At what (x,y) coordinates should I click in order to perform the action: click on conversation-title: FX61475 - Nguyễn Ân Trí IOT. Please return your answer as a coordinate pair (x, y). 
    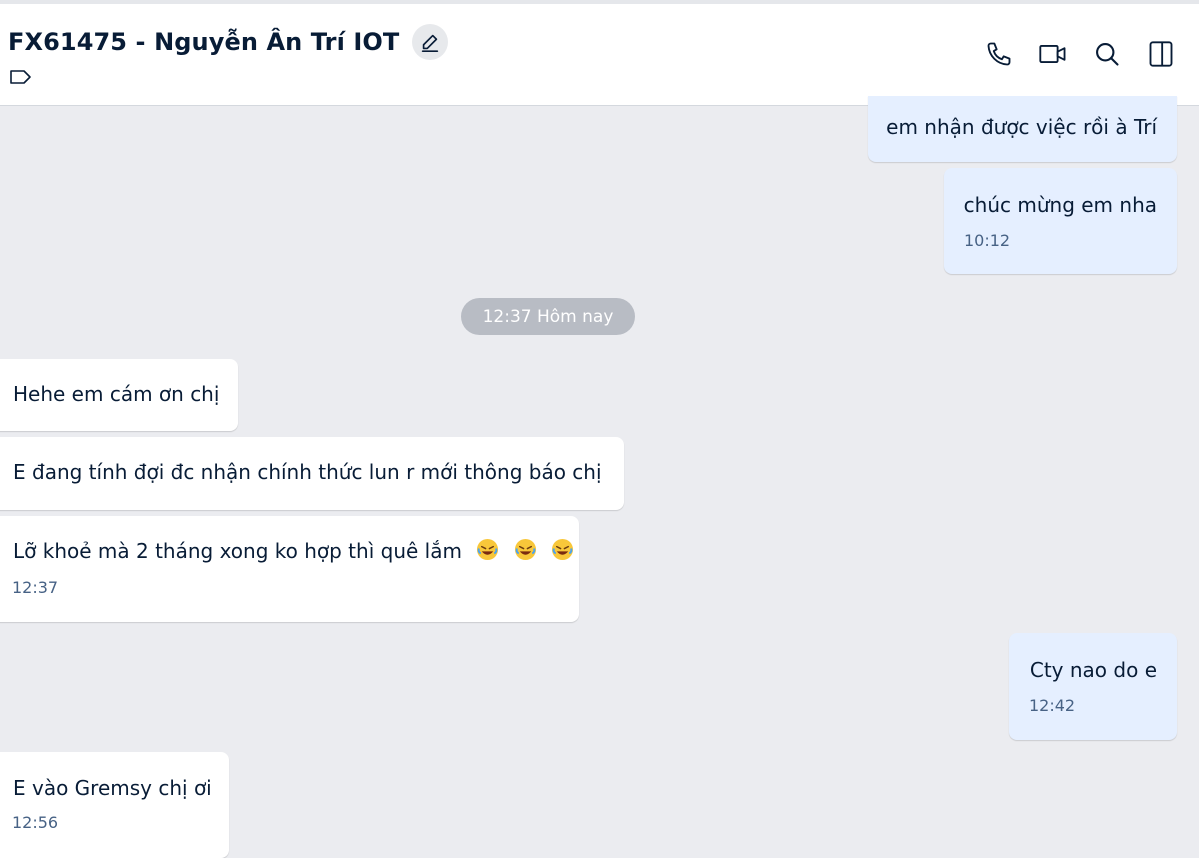
    Looking at the image, I should click on (204, 42).